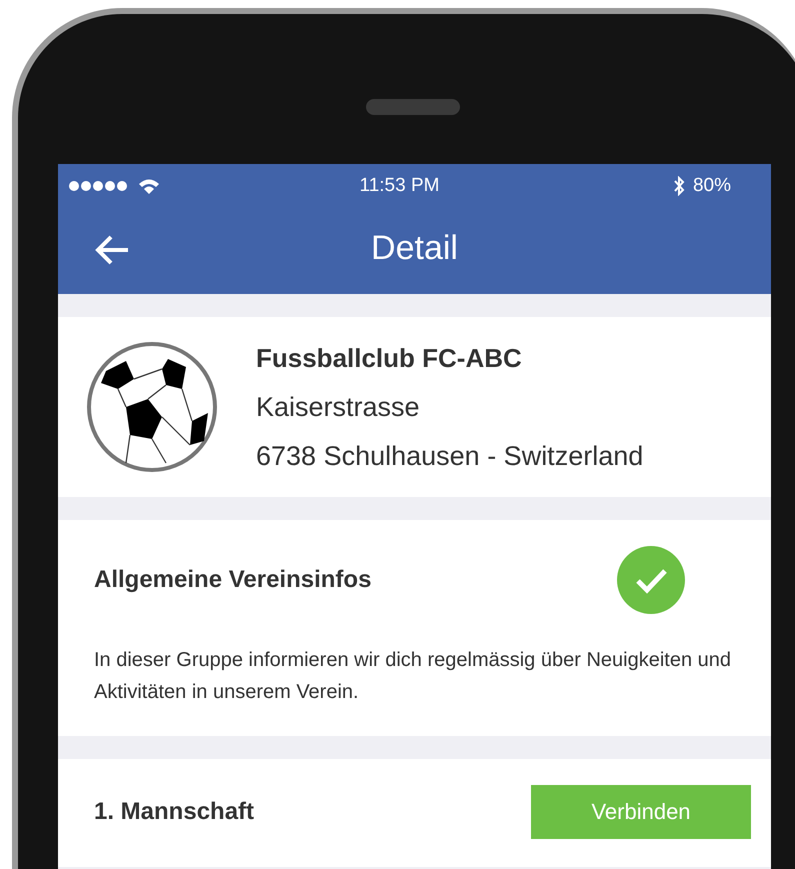 This screenshot has height=869, width=795. I want to click on back-arrow-icon, so click(112, 250).